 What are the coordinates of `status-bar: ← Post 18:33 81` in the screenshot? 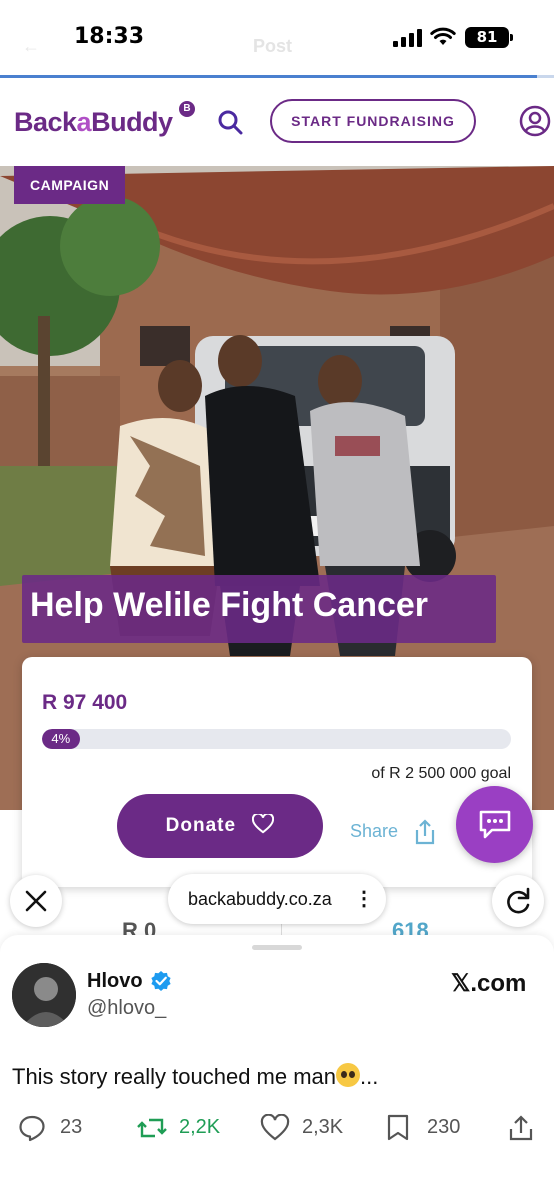 It's located at (277, 38).